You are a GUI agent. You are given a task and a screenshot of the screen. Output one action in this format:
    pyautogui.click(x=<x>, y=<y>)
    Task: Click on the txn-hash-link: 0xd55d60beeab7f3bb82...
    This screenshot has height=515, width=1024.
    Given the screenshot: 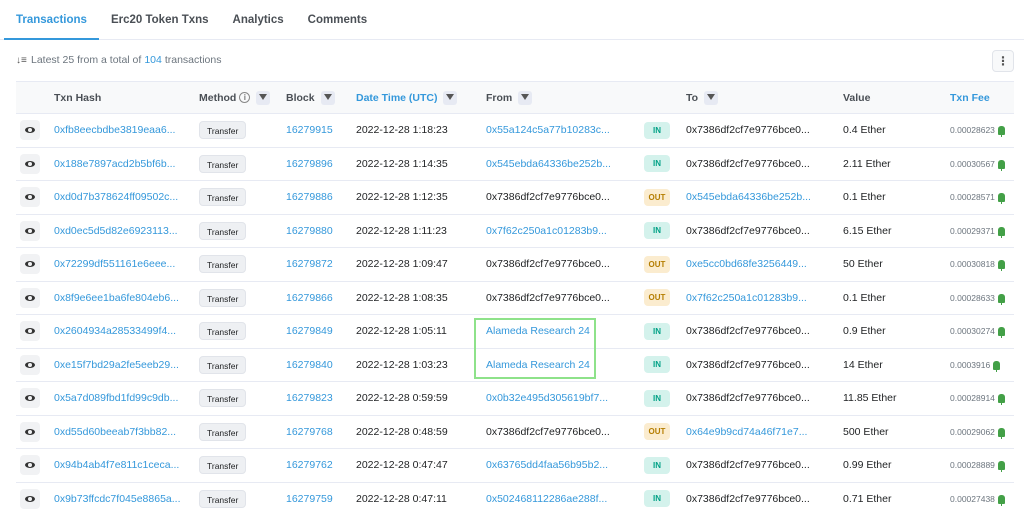 What is the action you would take?
    pyautogui.click(x=122, y=432)
    